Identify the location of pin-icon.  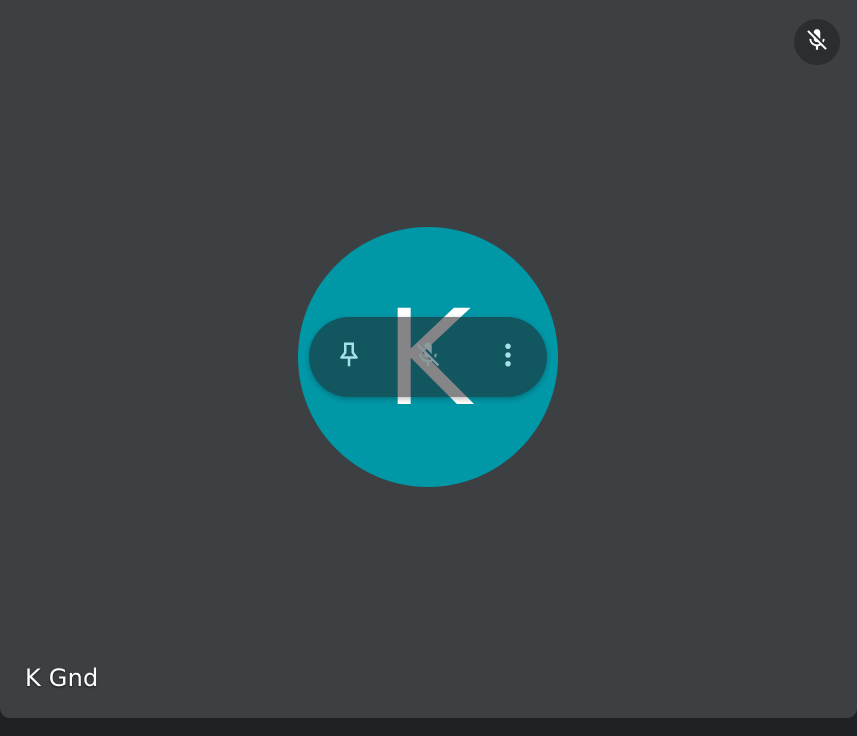
(349, 357).